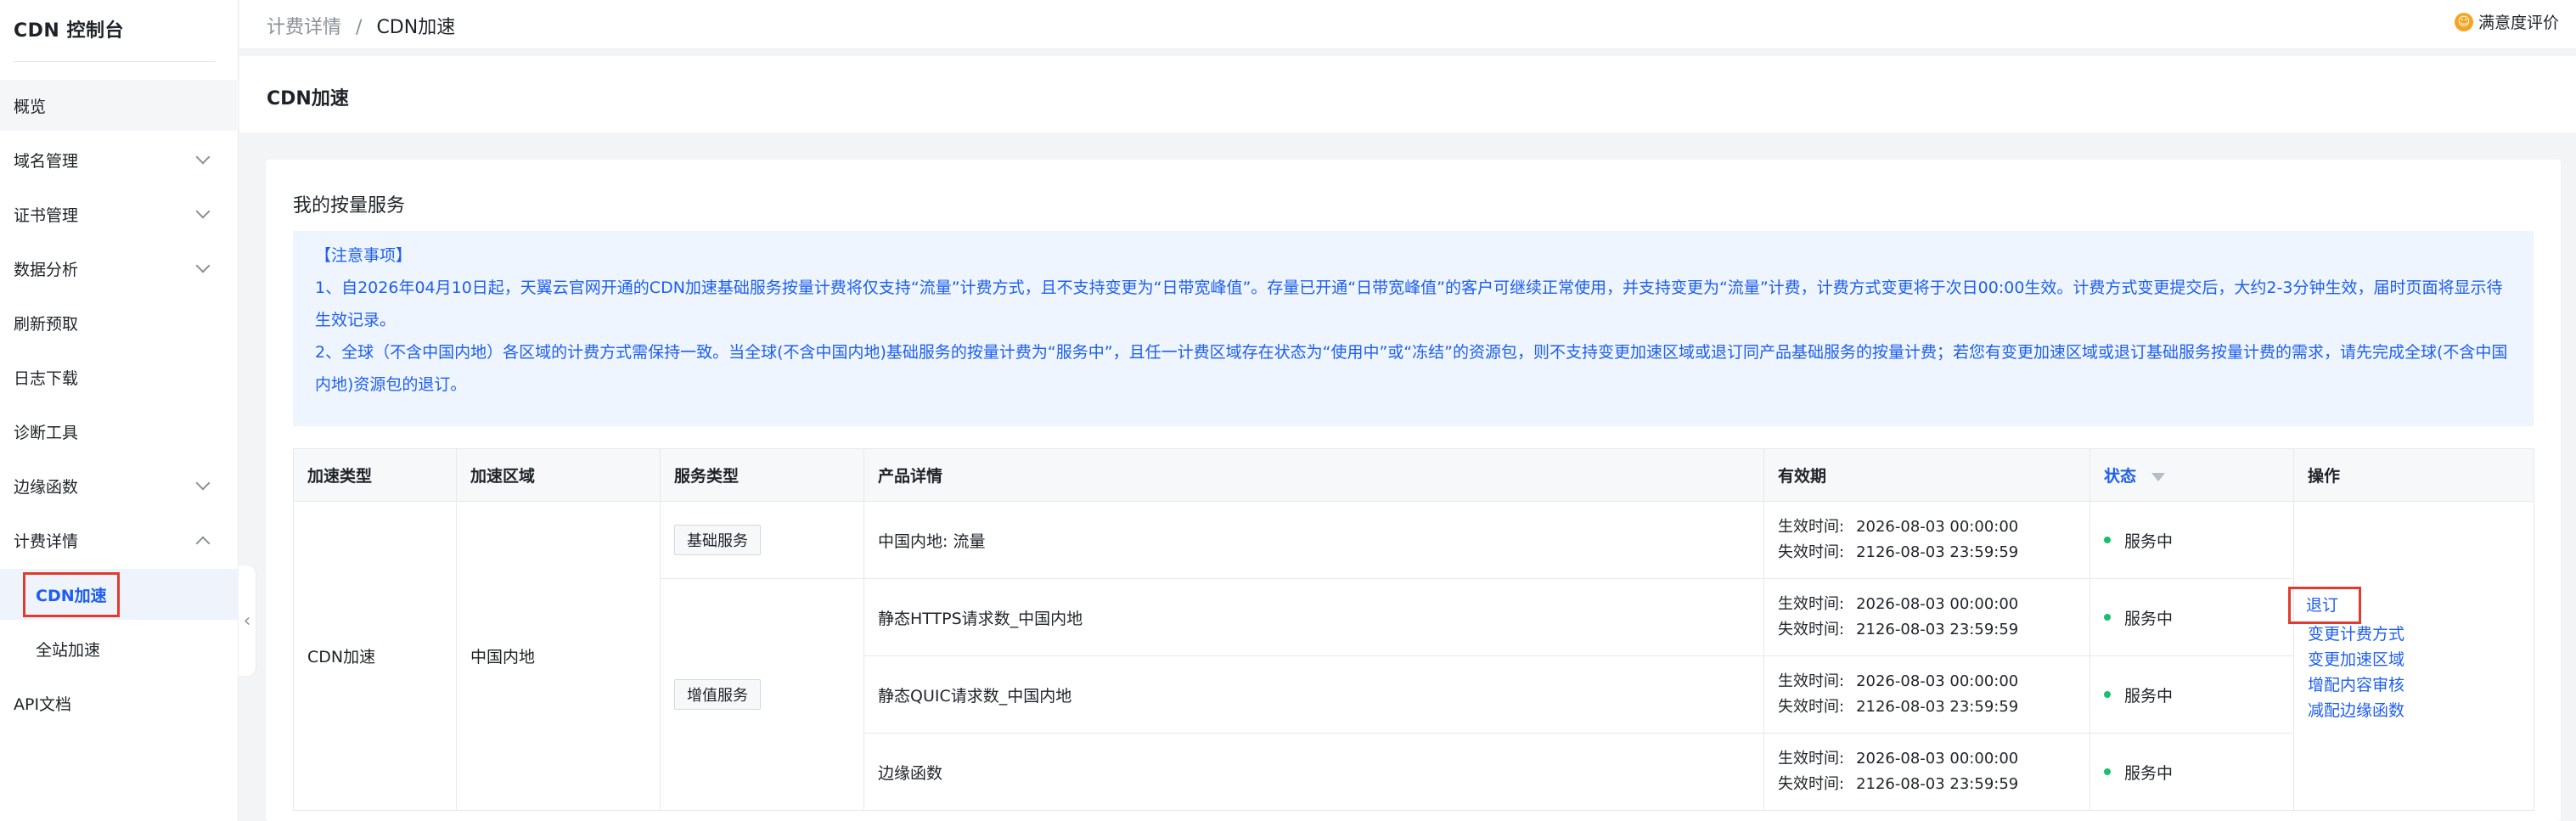 The width and height of the screenshot is (2576, 821). Describe the element at coordinates (304, 27) in the screenshot. I see `breadcrumb-billing-details: 计费详情` at that location.